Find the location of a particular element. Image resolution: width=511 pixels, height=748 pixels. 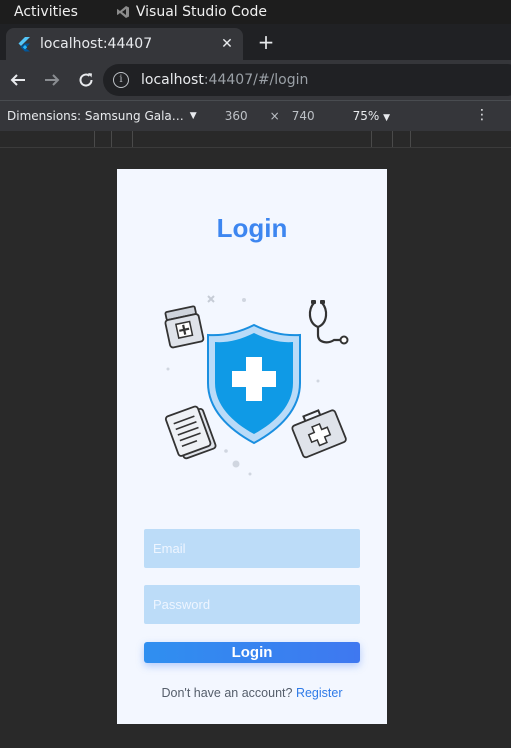

register-prompt: Don't have an account? Register is located at coordinates (252, 693).